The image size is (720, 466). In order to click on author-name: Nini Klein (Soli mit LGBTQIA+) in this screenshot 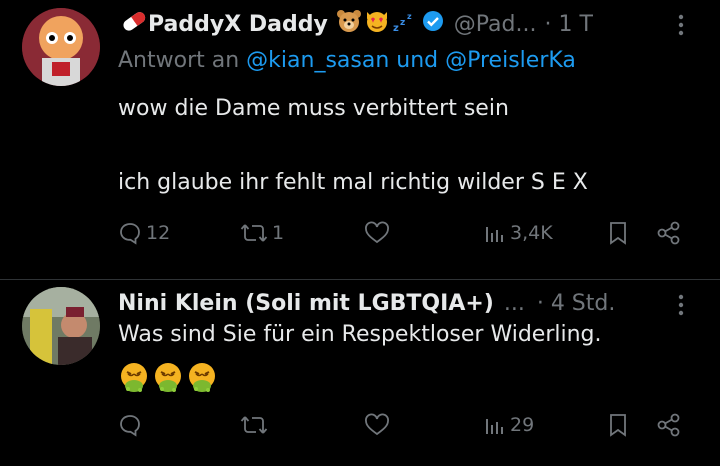, I will do `click(306, 303)`.